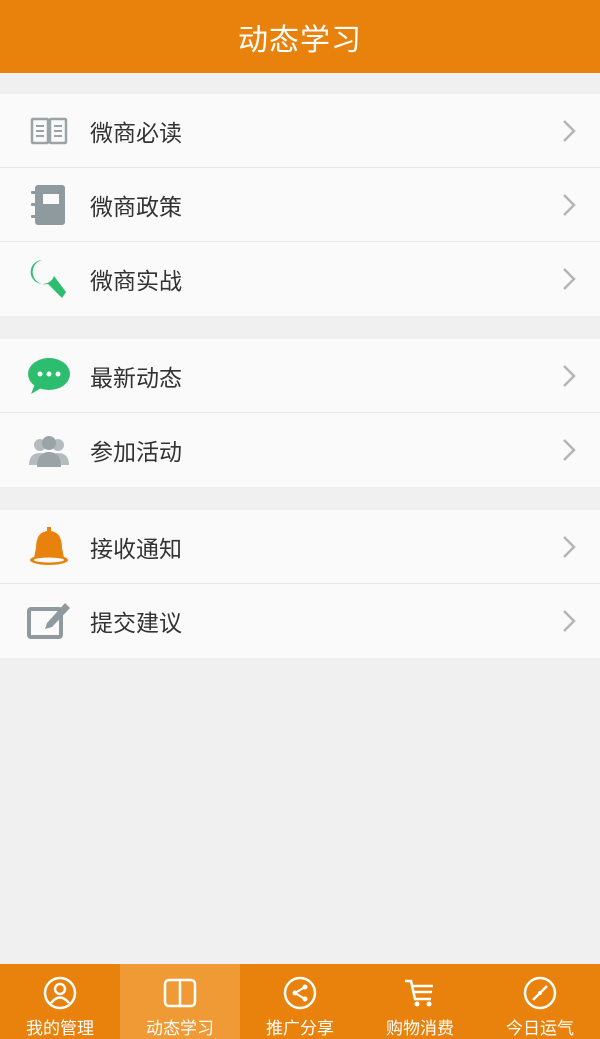 The width and height of the screenshot is (600, 1039). I want to click on book-open-icon, so click(180, 993).